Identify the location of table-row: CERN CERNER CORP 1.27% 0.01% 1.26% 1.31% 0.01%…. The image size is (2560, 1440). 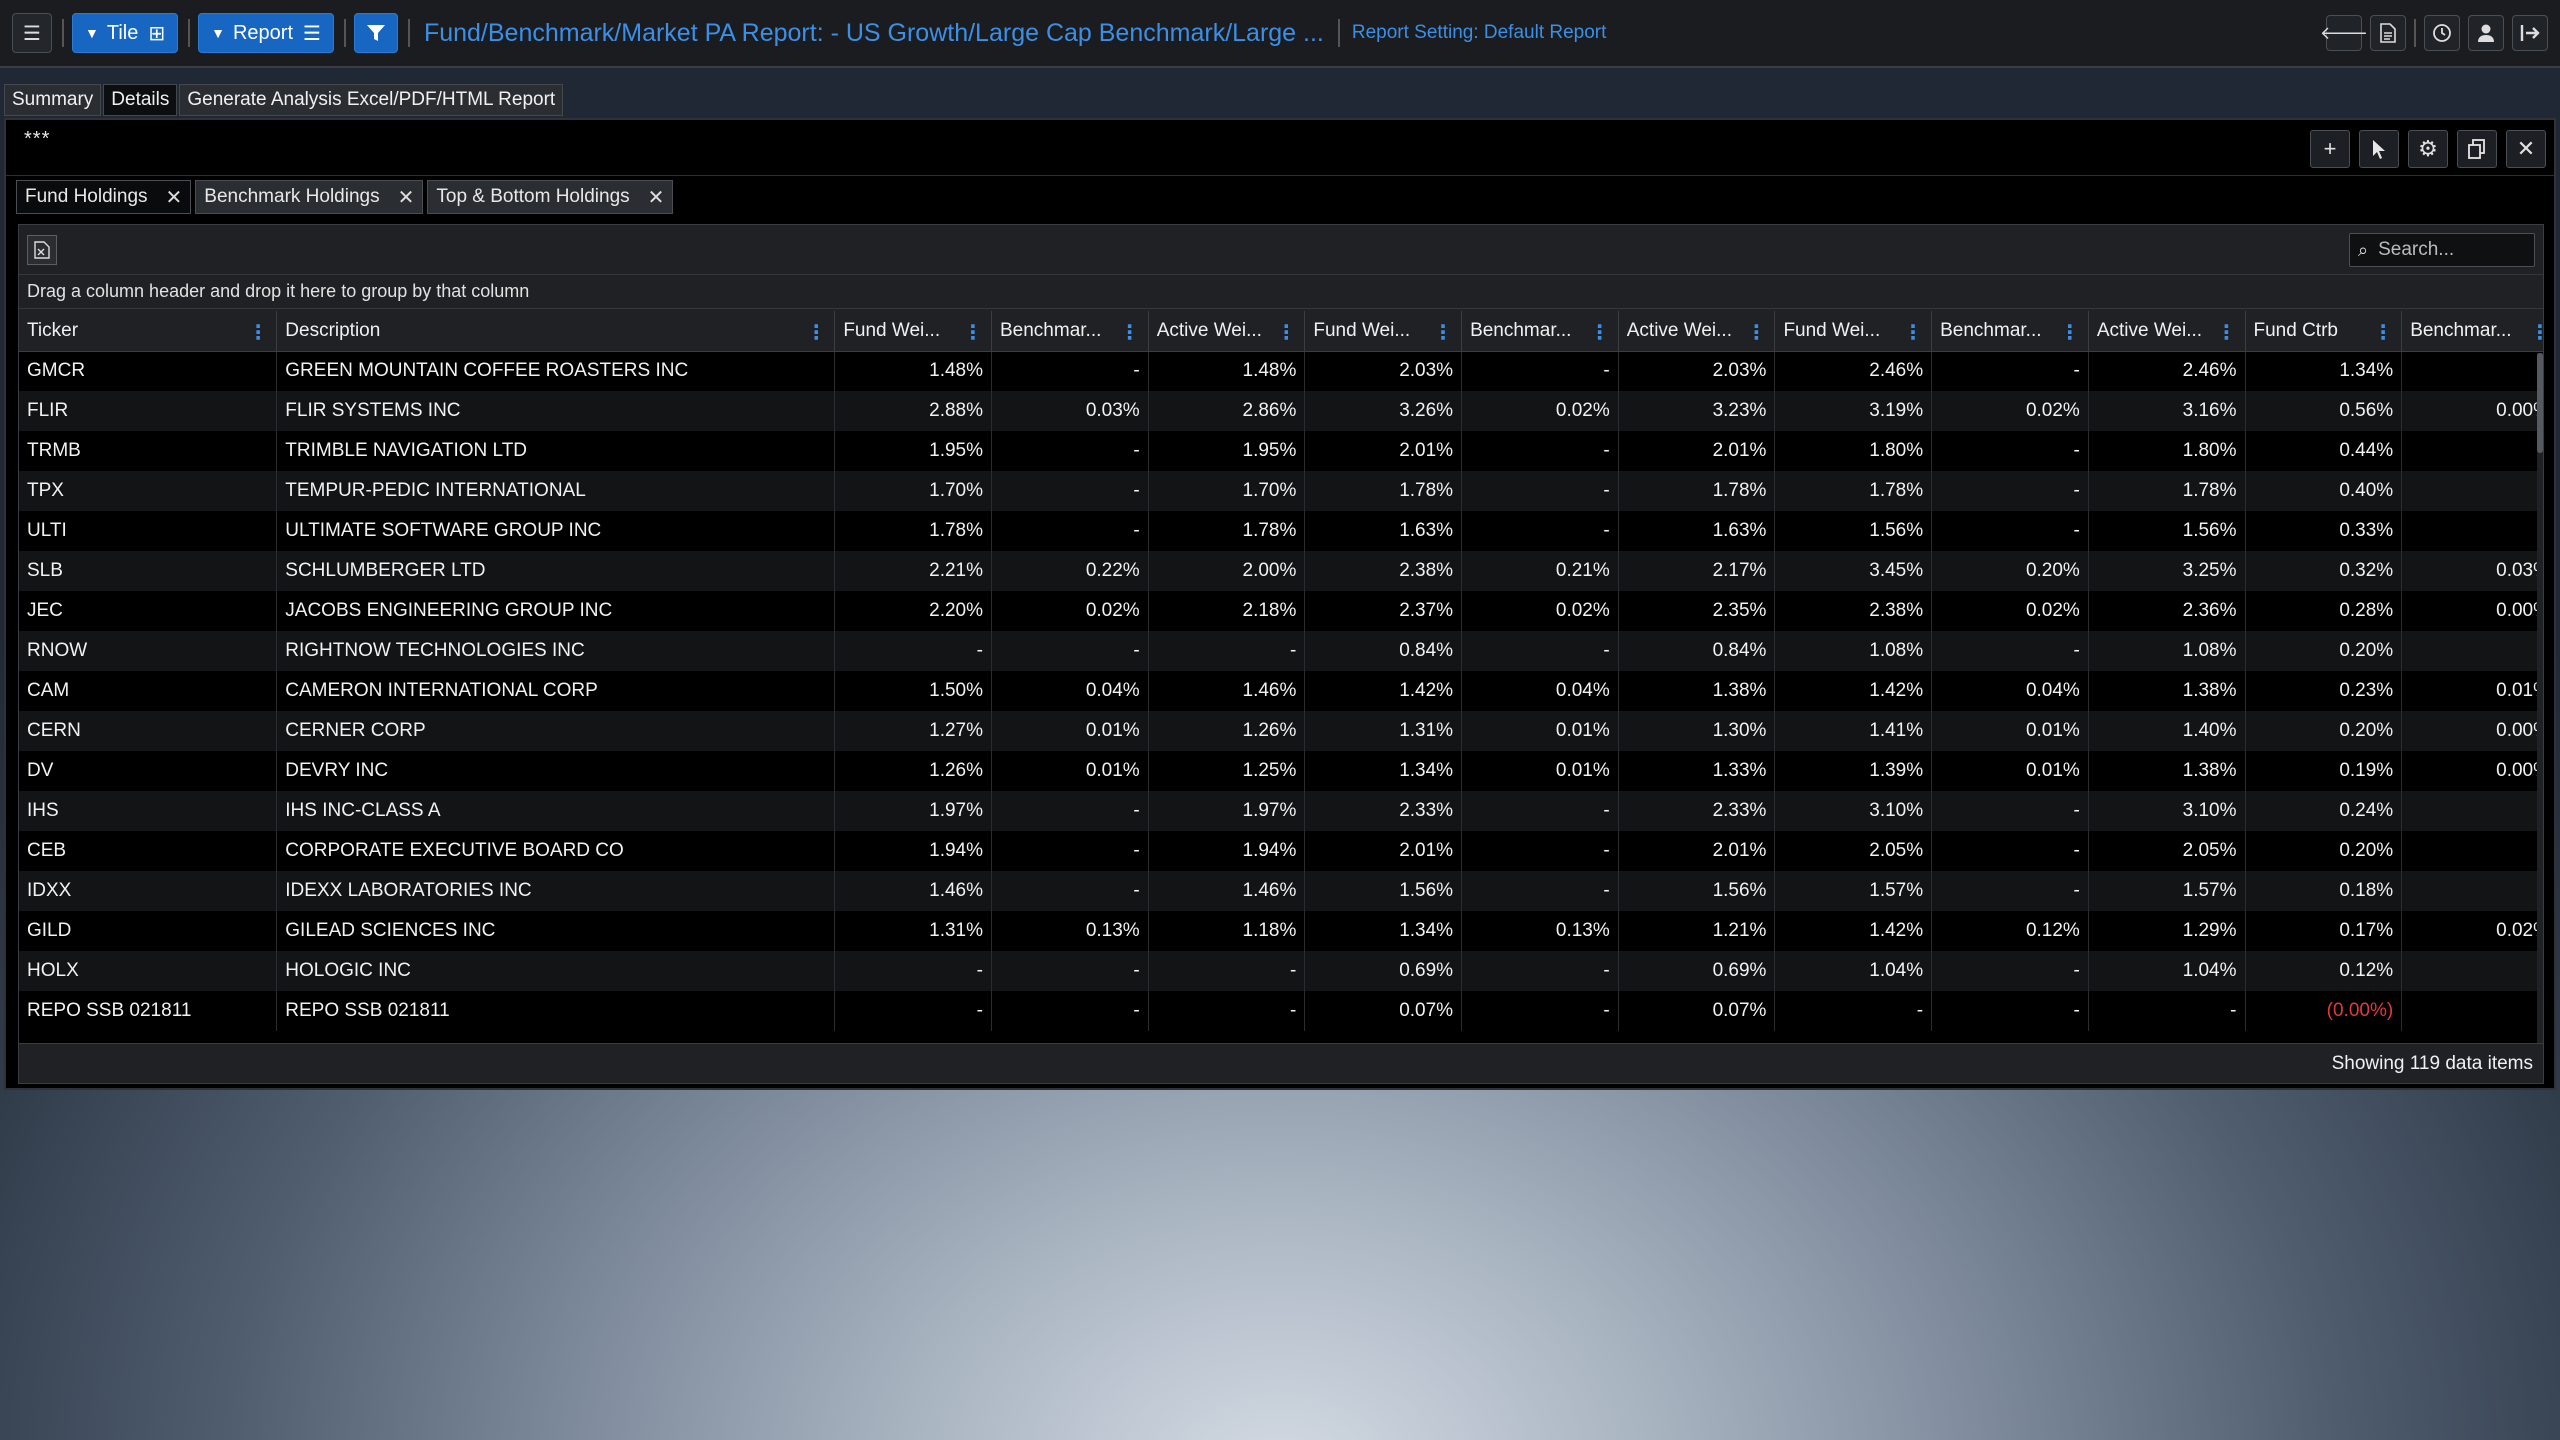
(1281, 731).